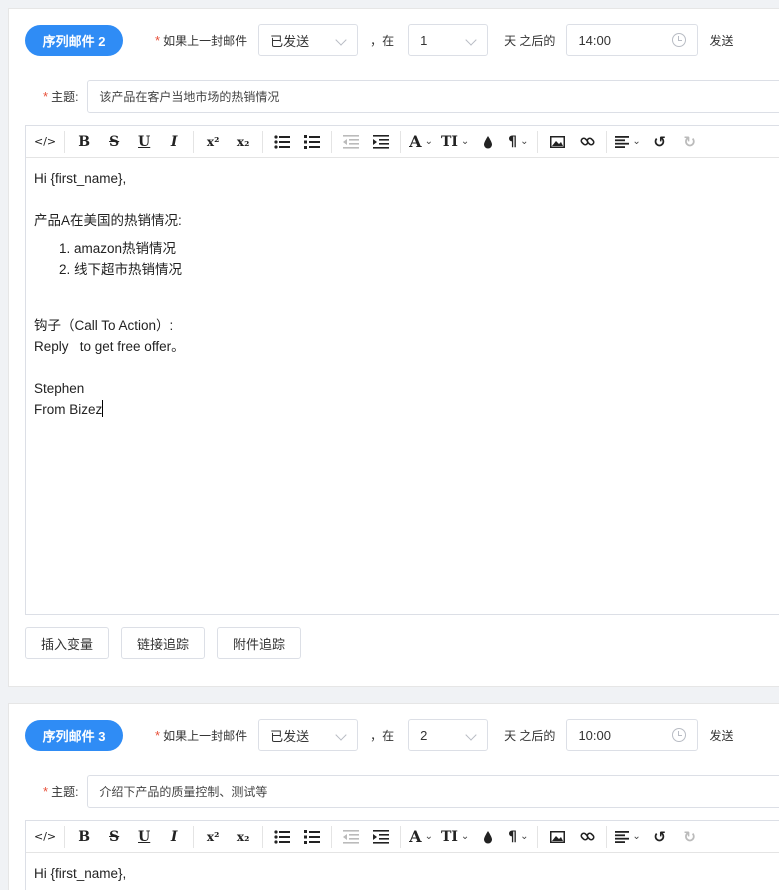 The image size is (779, 890). What do you see at coordinates (382, 40) in the screenshot?
I see `at-label: ，在` at bounding box center [382, 40].